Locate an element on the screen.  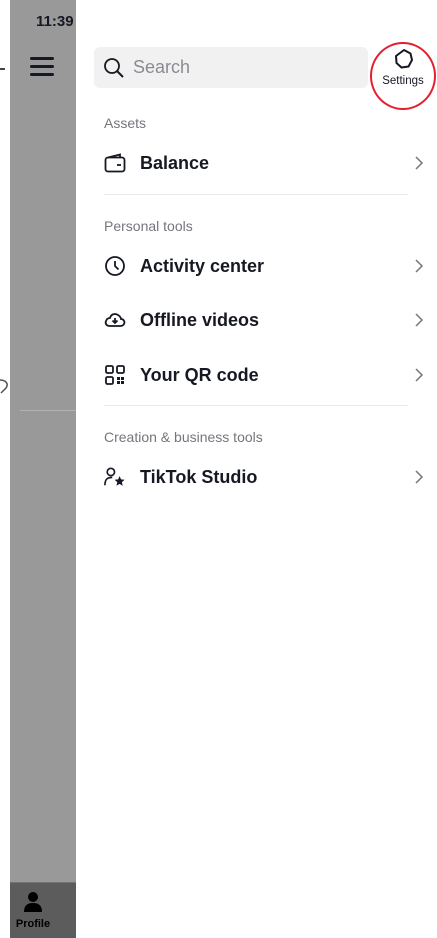
person-icon is located at coordinates (33, 902).